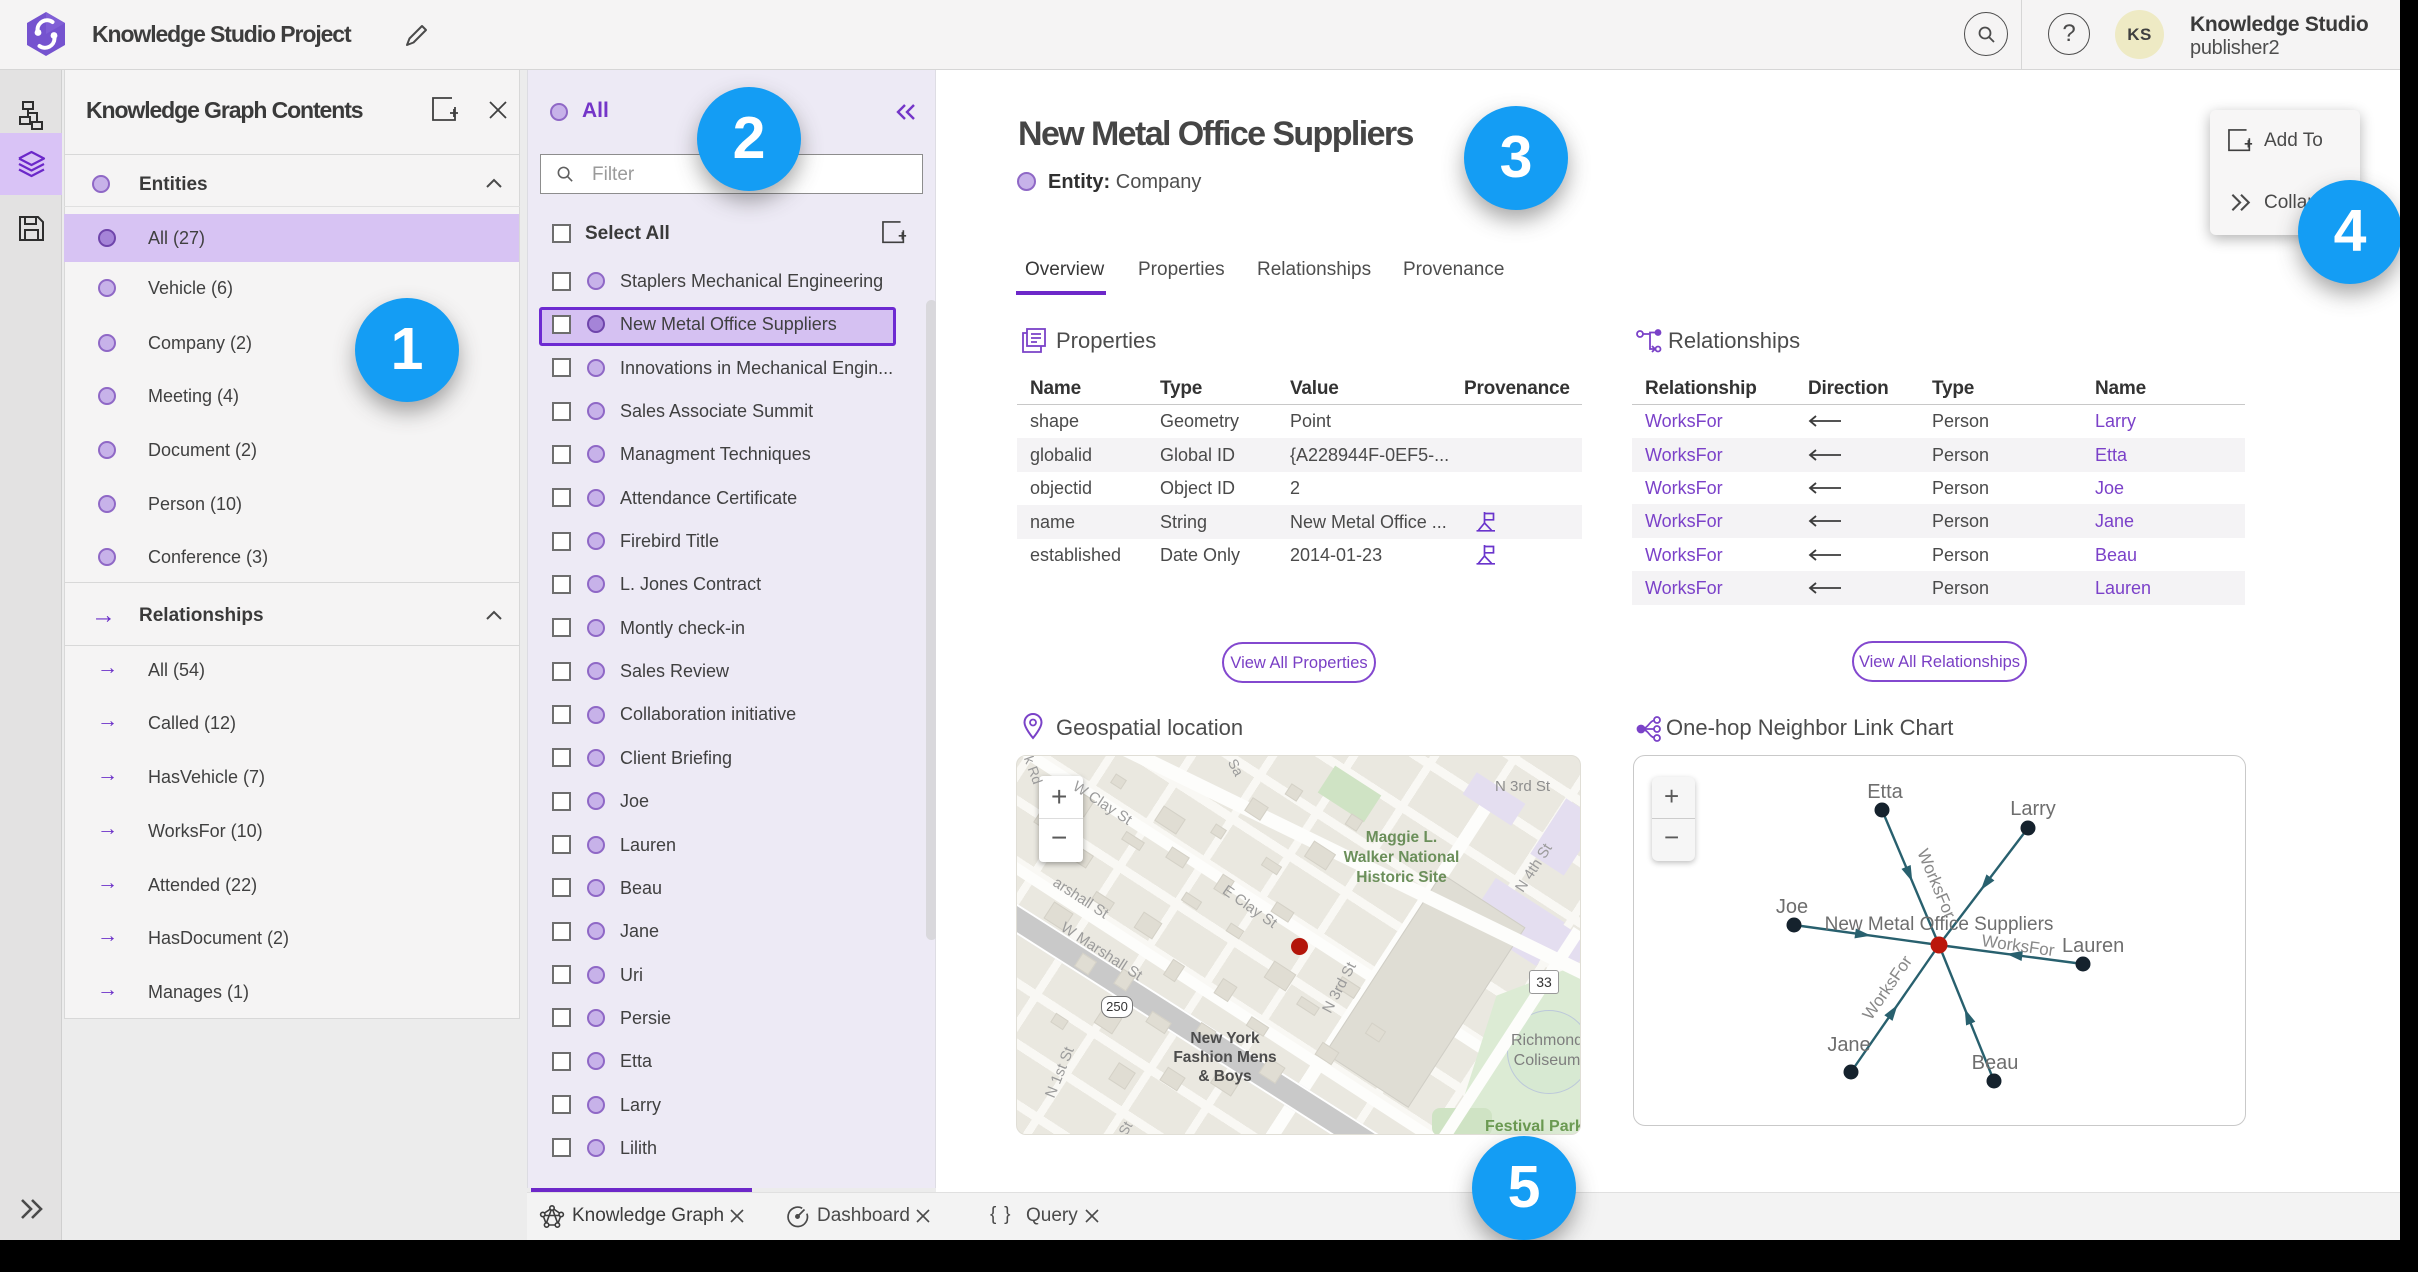  Describe the element at coordinates (2093, 946) in the screenshot. I see `svg-text: Lauren` at that location.